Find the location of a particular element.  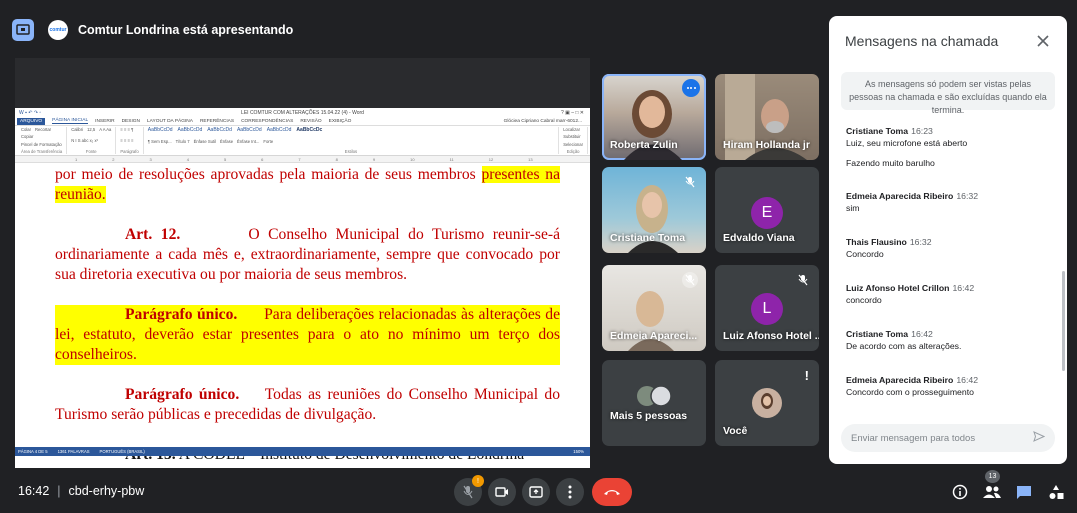

ruler-mark: 7 is located at coordinates (299, 159).